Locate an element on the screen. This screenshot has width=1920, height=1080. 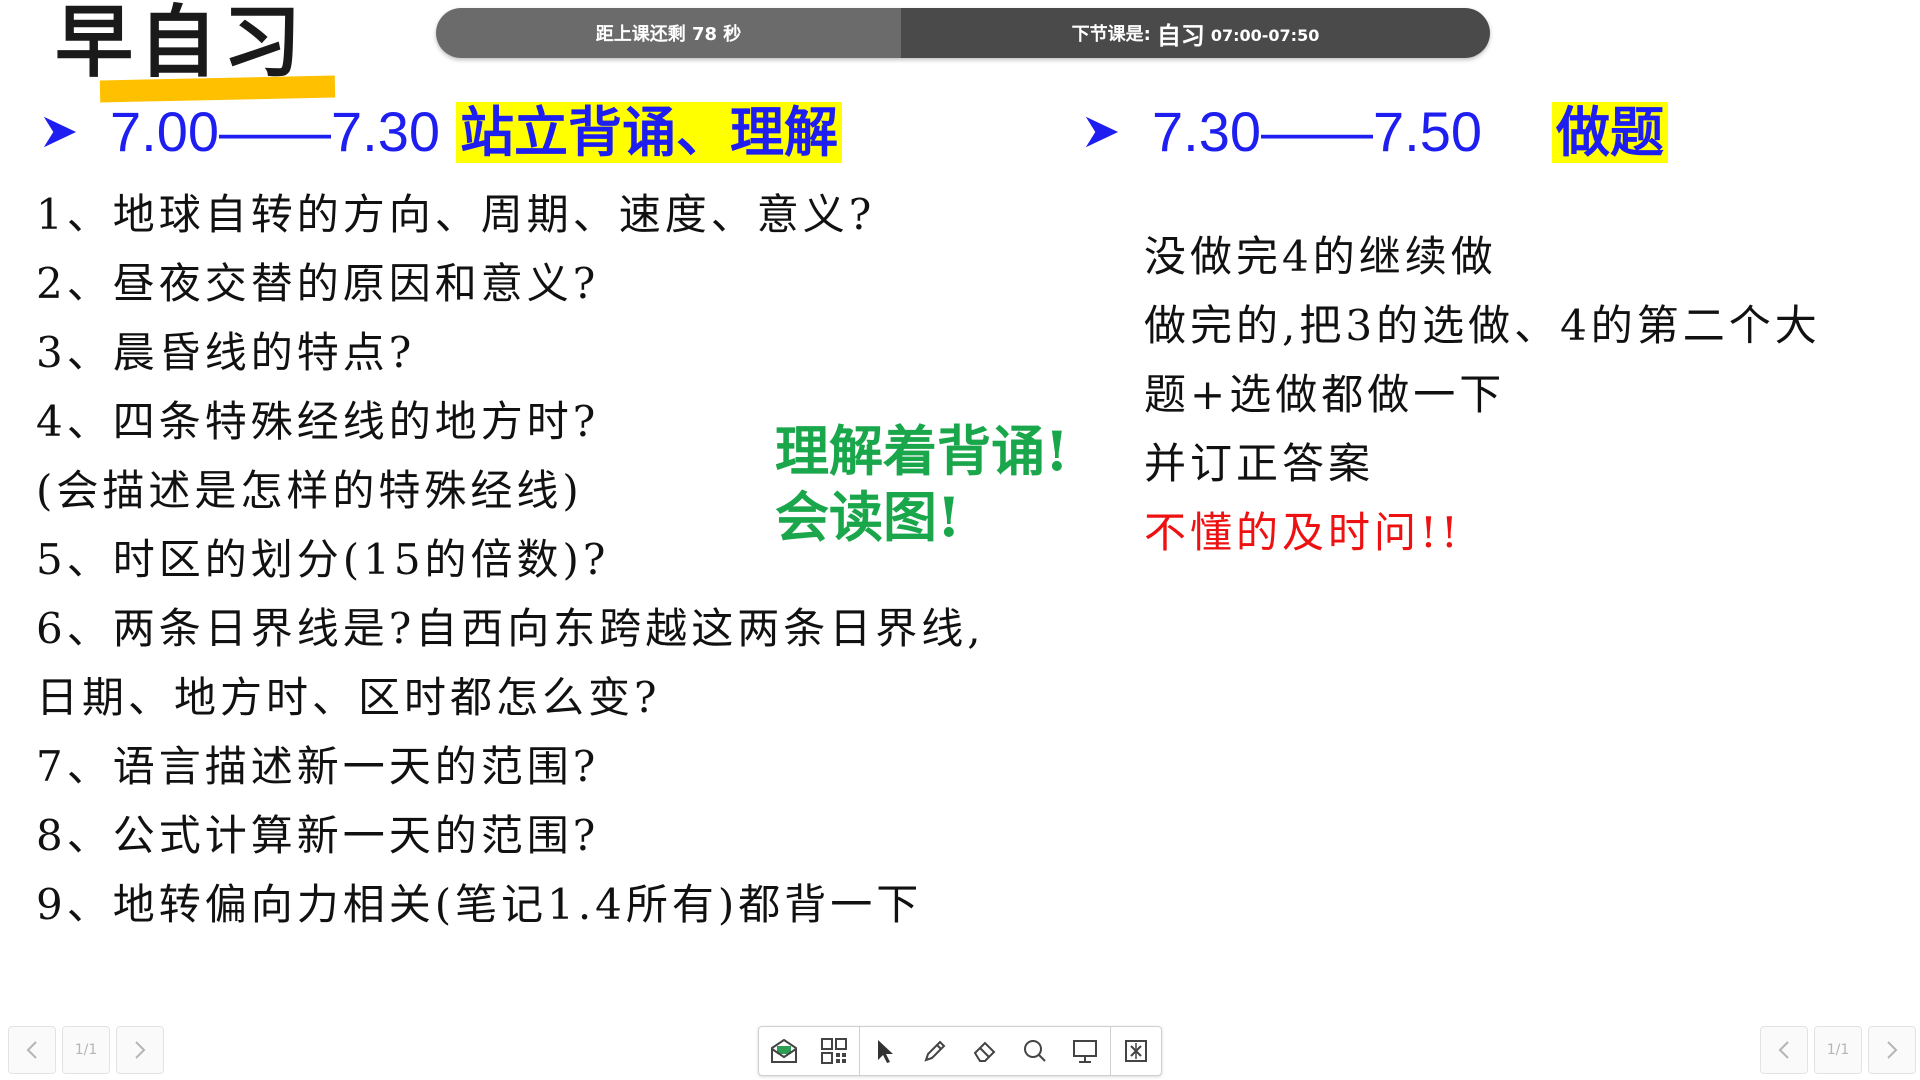
eraser-button is located at coordinates (985, 1051).